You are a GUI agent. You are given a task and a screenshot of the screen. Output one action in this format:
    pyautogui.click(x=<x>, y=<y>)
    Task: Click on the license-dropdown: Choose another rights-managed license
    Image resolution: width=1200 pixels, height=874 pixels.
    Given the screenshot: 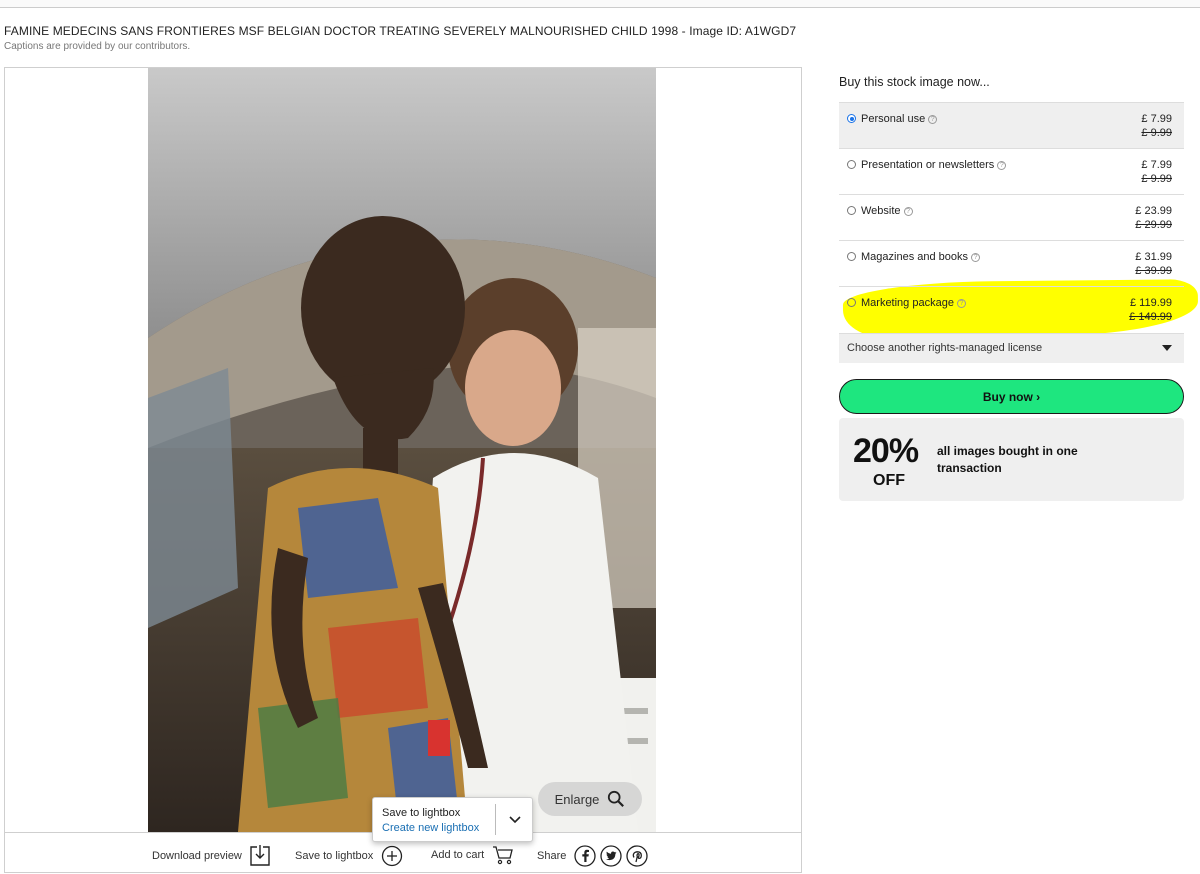 What is the action you would take?
    pyautogui.click(x=1011, y=348)
    